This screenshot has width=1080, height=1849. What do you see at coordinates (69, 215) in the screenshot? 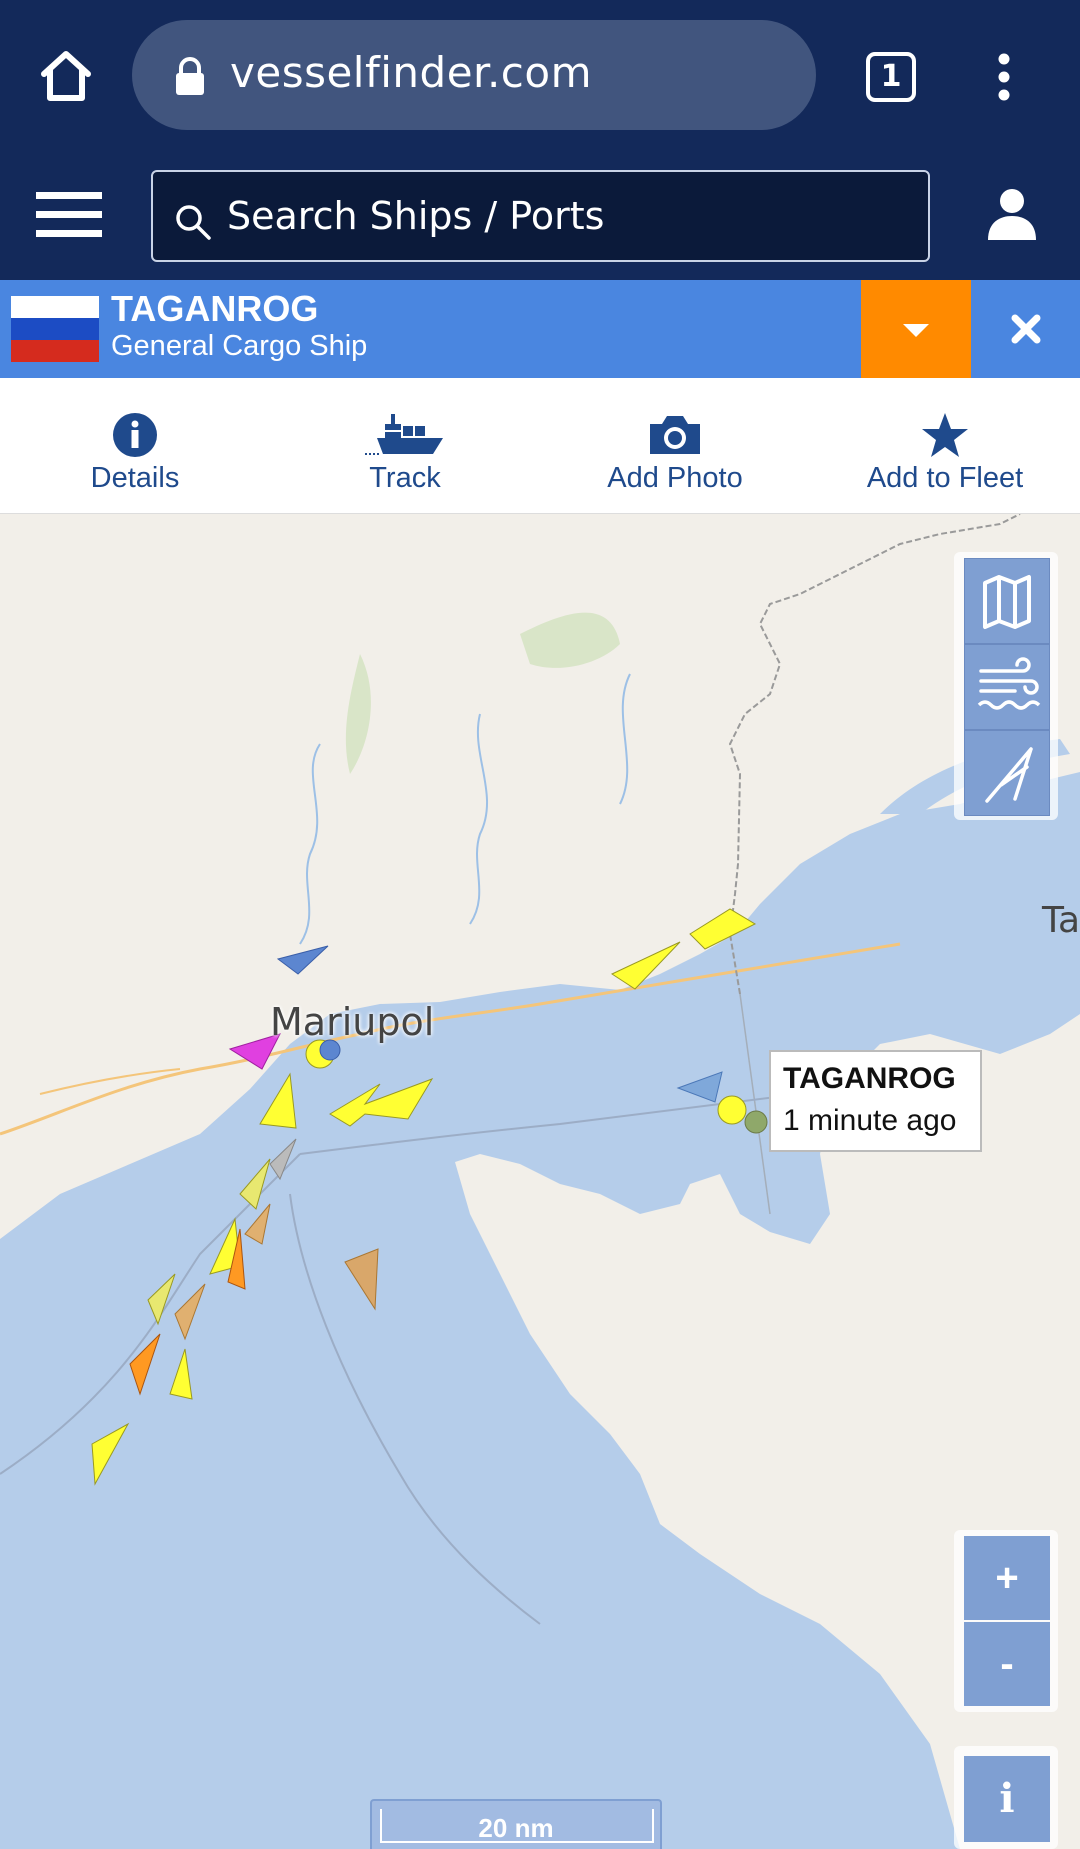
I see `menu-icon` at bounding box center [69, 215].